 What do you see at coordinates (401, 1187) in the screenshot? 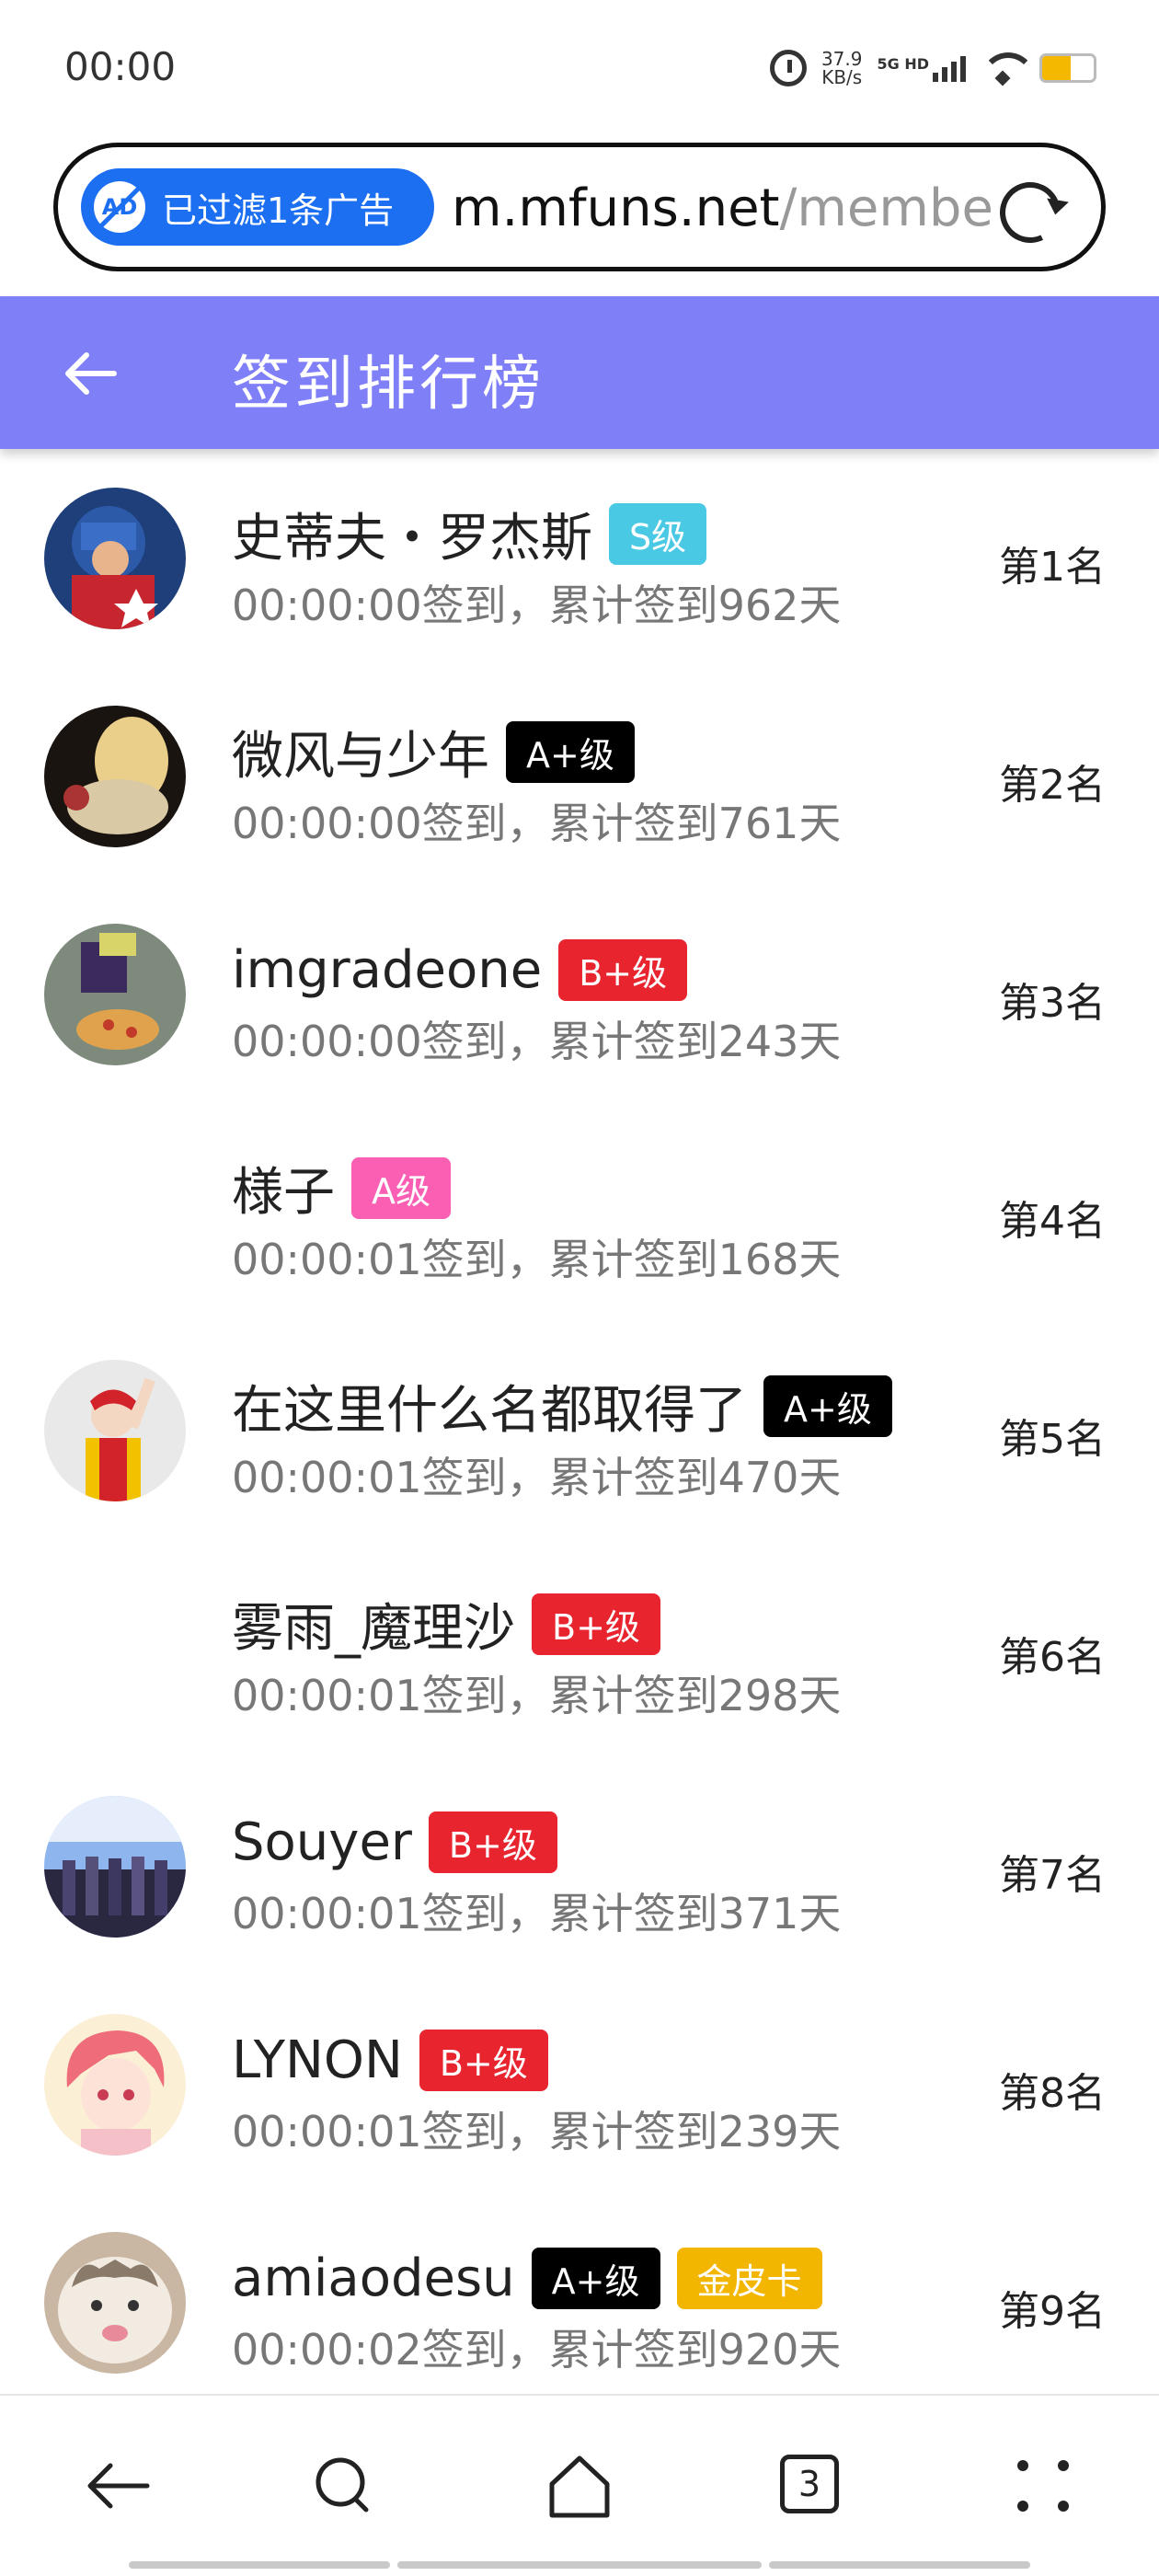
I see `level-badge: A级` at bounding box center [401, 1187].